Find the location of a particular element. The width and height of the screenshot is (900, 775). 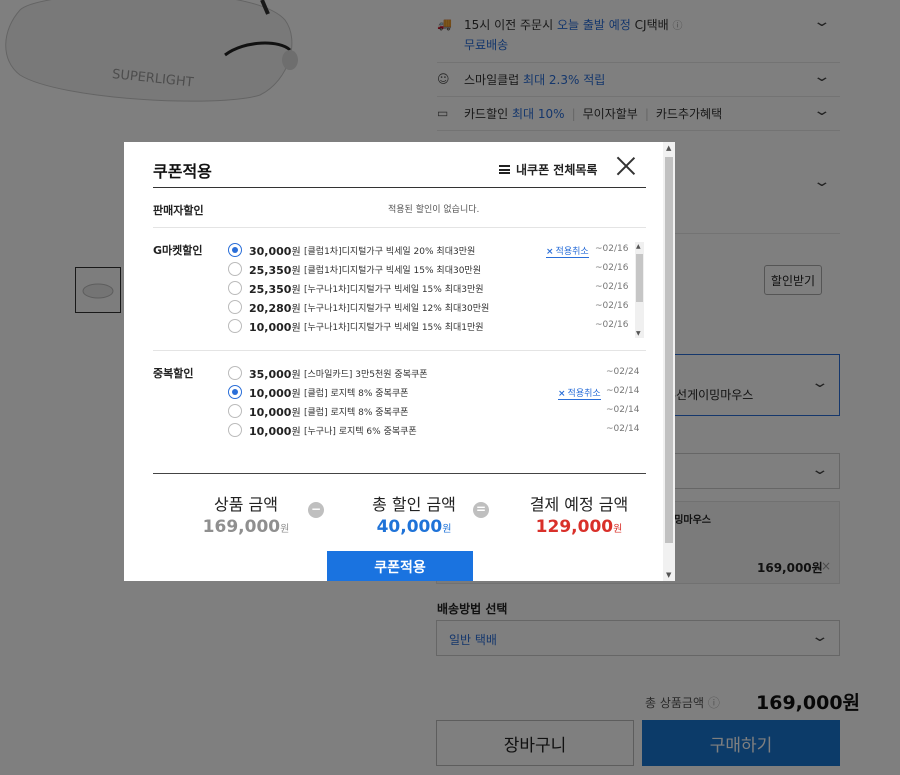

discount-amount-summary: 총 할인 금액 40,000원 is located at coordinates (414, 514).